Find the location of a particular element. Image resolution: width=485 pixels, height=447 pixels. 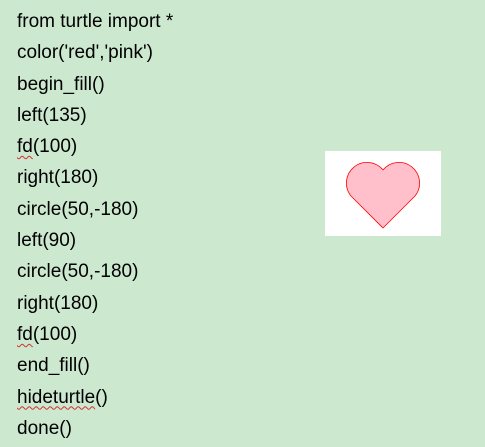

code-text: end_fill() is located at coordinates (53, 366).